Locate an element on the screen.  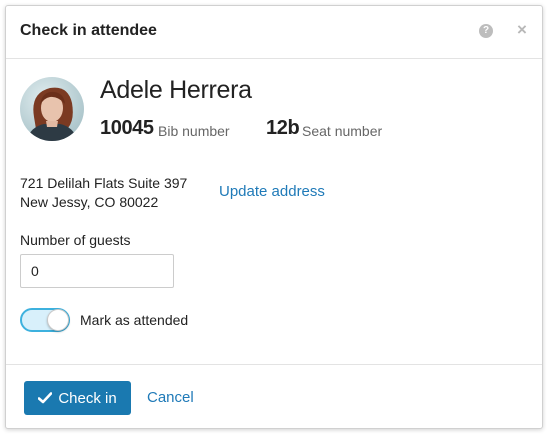
bib-number-label: Bib number is located at coordinates (194, 131).